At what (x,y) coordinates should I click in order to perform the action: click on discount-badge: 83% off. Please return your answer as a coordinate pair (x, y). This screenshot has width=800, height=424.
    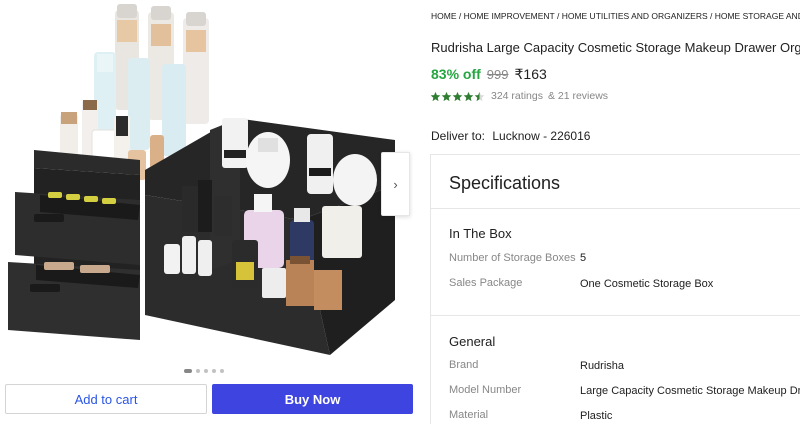
    Looking at the image, I should click on (456, 74).